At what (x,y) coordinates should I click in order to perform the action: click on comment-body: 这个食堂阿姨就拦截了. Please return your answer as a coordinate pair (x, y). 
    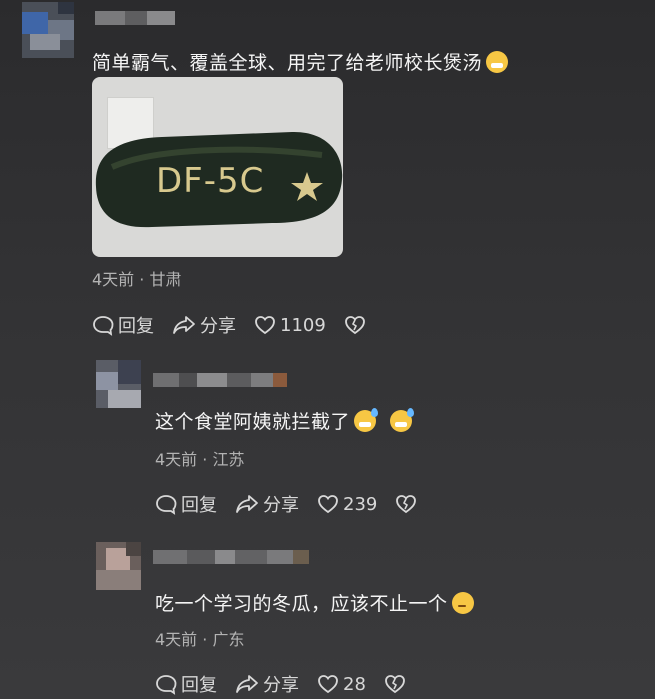
    Looking at the image, I should click on (253, 422).